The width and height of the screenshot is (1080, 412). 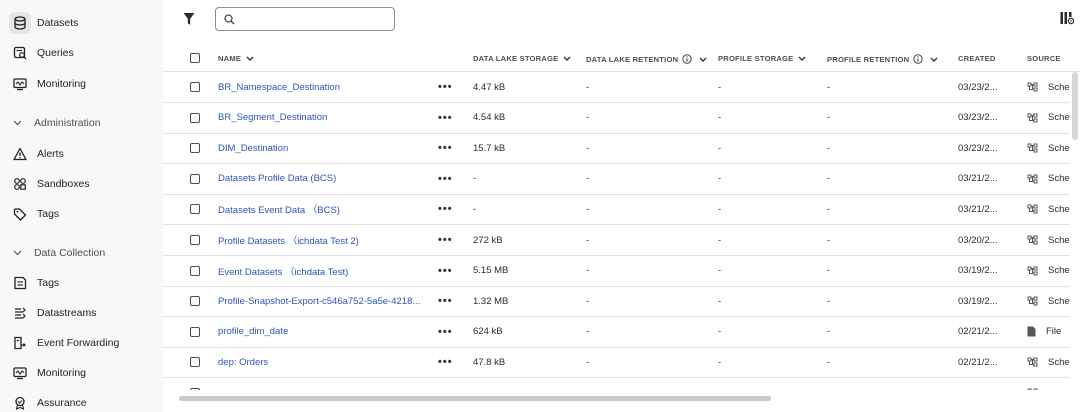 What do you see at coordinates (62, 84) in the screenshot?
I see `sidebar-item-label: Monitoring` at bounding box center [62, 84].